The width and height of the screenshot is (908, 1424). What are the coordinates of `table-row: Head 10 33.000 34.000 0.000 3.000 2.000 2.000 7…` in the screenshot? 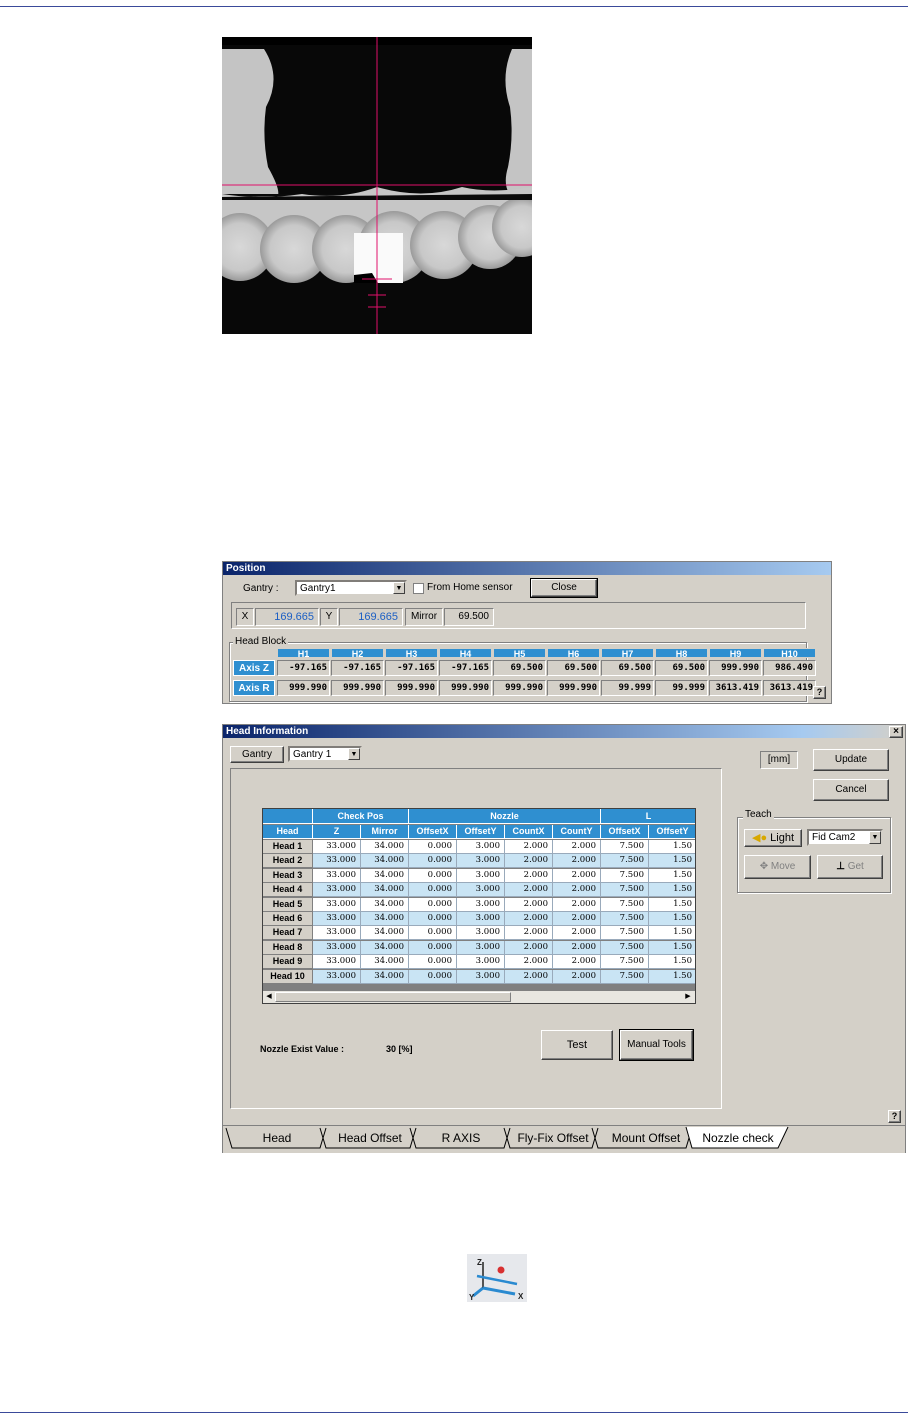 It's located at (479, 976).